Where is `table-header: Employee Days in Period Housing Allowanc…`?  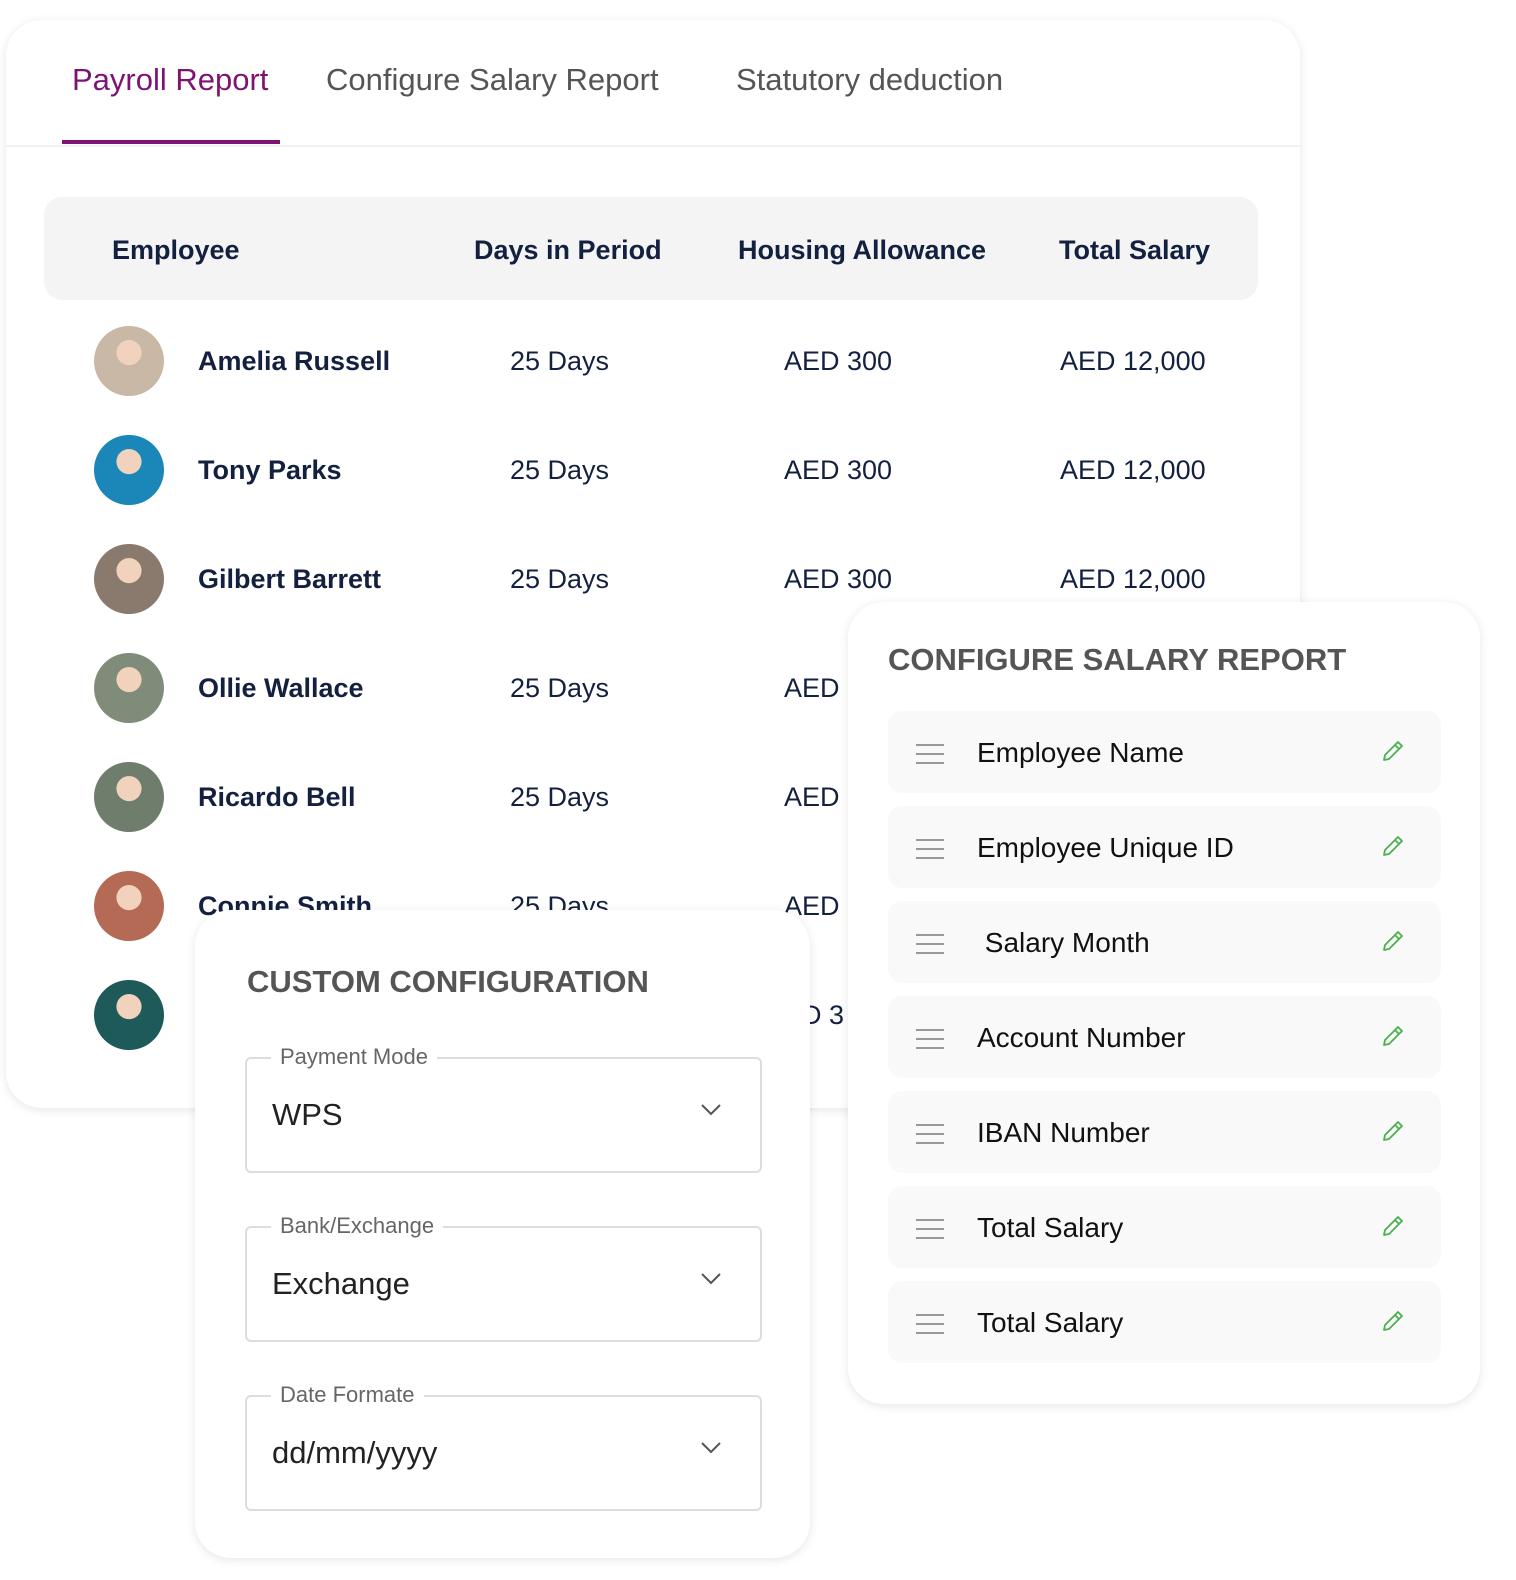 table-header: Employee Days in Period Housing Allowanc… is located at coordinates (651, 248).